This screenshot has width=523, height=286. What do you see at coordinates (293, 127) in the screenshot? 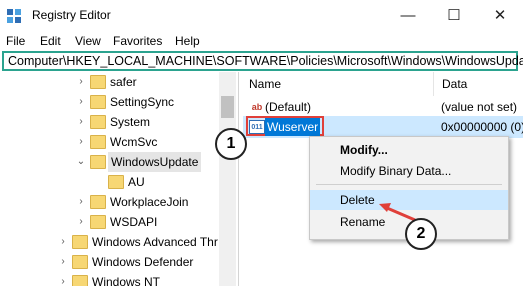
I see `value-name: Wuserver` at bounding box center [293, 127].